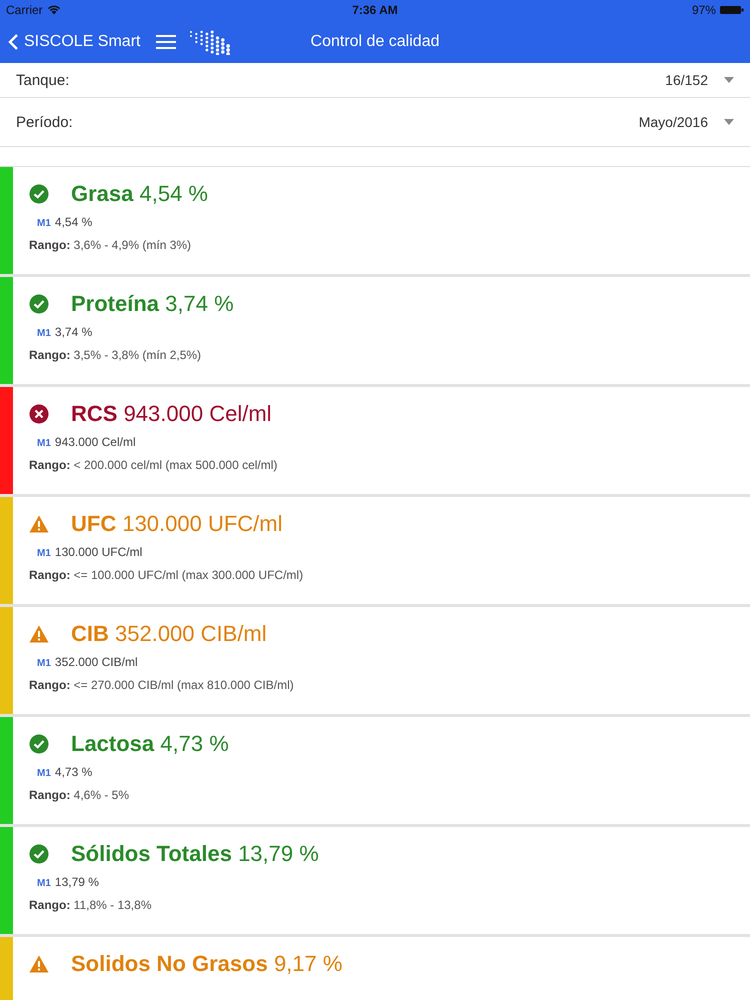  Describe the element at coordinates (43, 80) in the screenshot. I see `filter-label: Tanque:` at that location.